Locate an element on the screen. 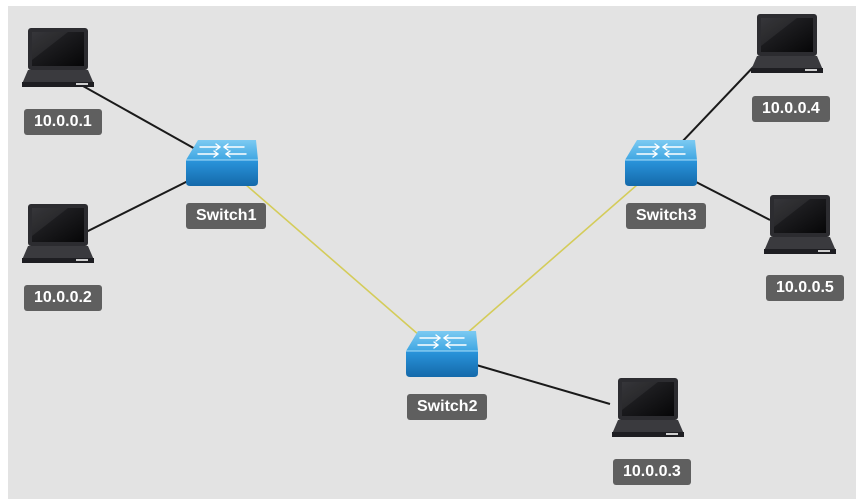  host-label-h5: 10.0.0.5 is located at coordinates (805, 288).